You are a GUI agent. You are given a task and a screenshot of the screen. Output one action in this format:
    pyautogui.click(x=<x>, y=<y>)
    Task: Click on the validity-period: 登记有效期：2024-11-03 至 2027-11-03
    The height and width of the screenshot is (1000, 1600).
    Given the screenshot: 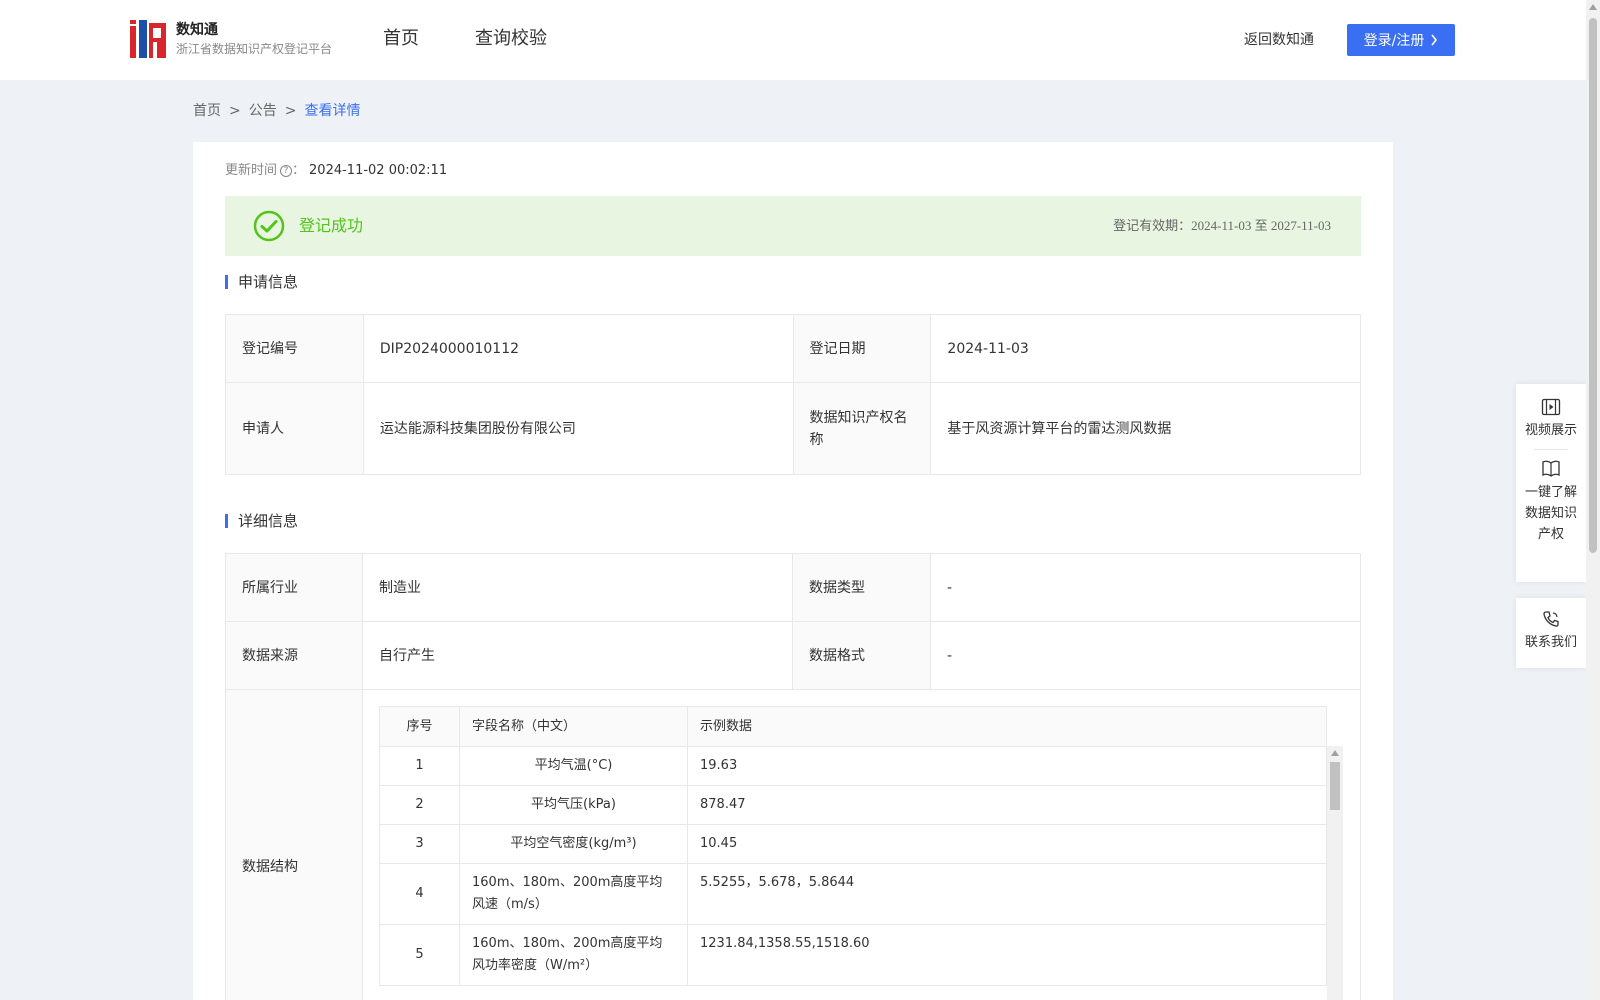 What is the action you would take?
    pyautogui.click(x=1222, y=226)
    